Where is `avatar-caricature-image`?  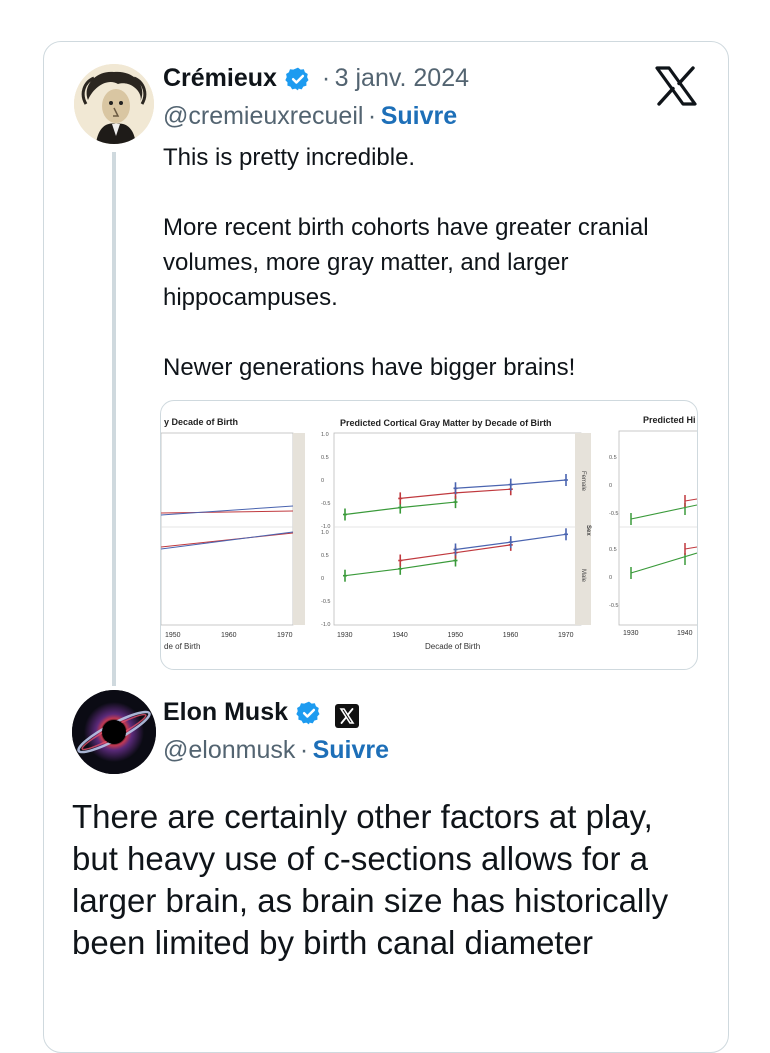
avatar-caricature-image is located at coordinates (114, 104).